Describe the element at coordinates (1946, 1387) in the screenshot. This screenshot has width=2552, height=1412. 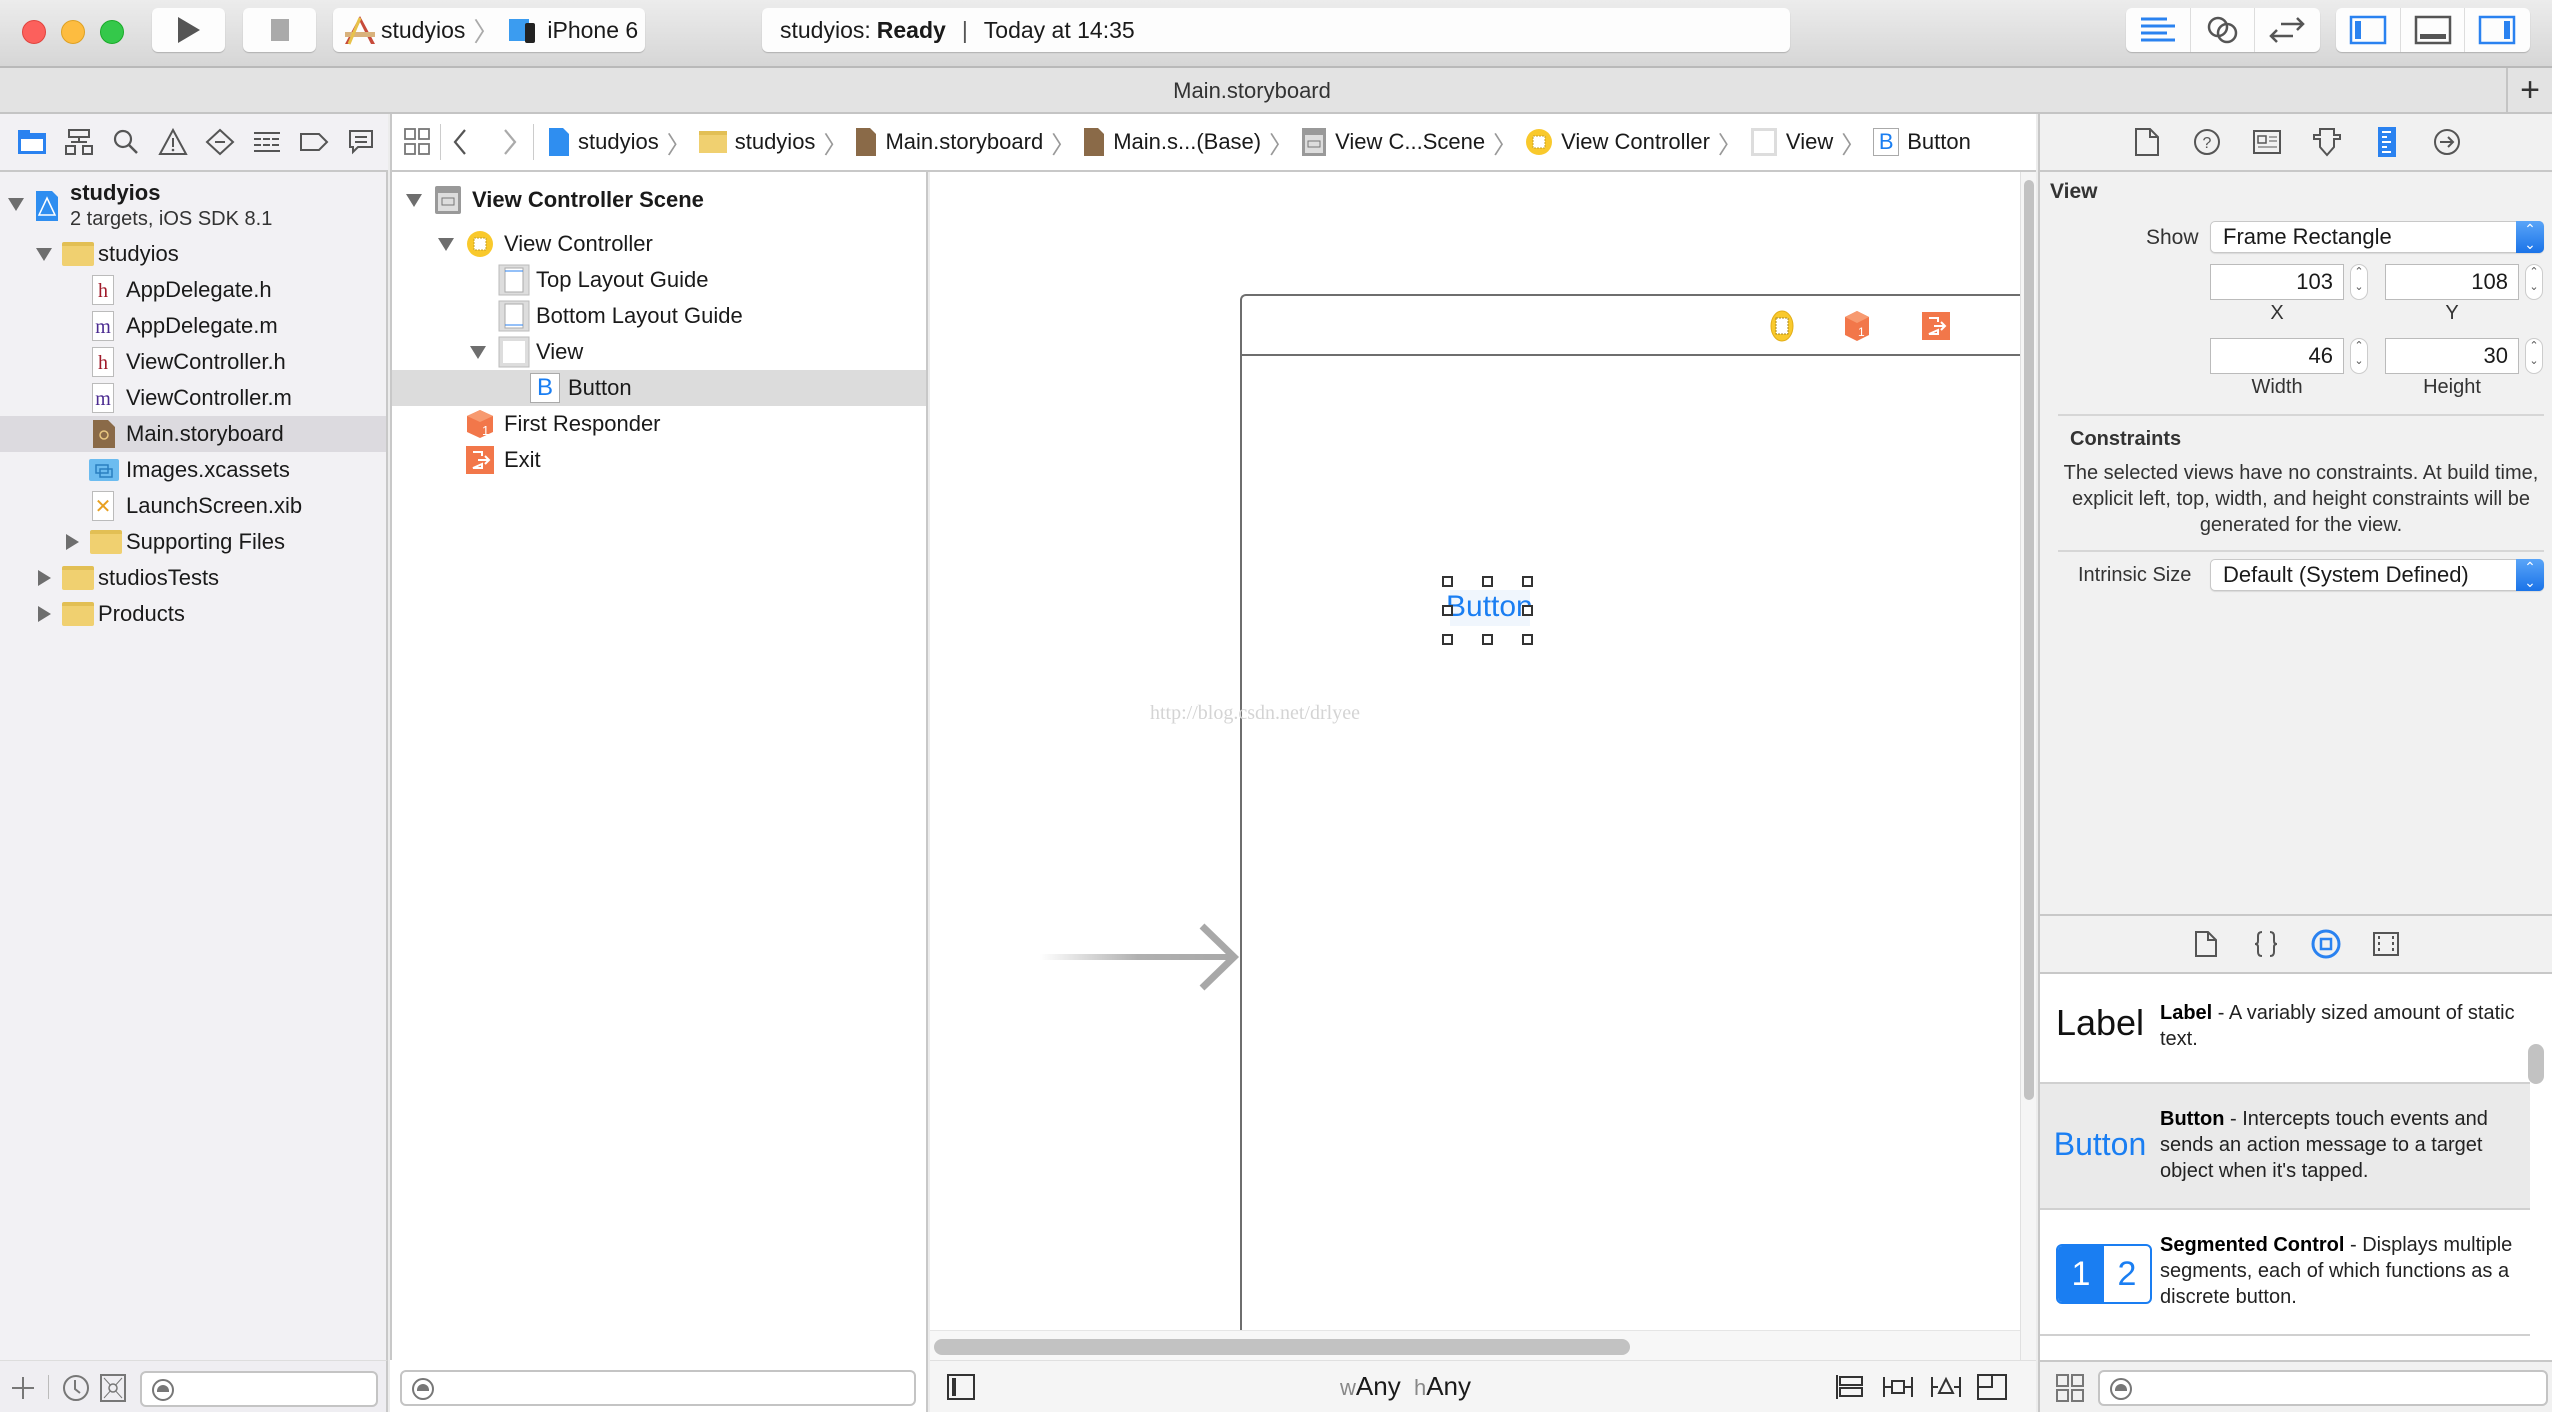
I see `resolve-auto-layout-icon` at that location.